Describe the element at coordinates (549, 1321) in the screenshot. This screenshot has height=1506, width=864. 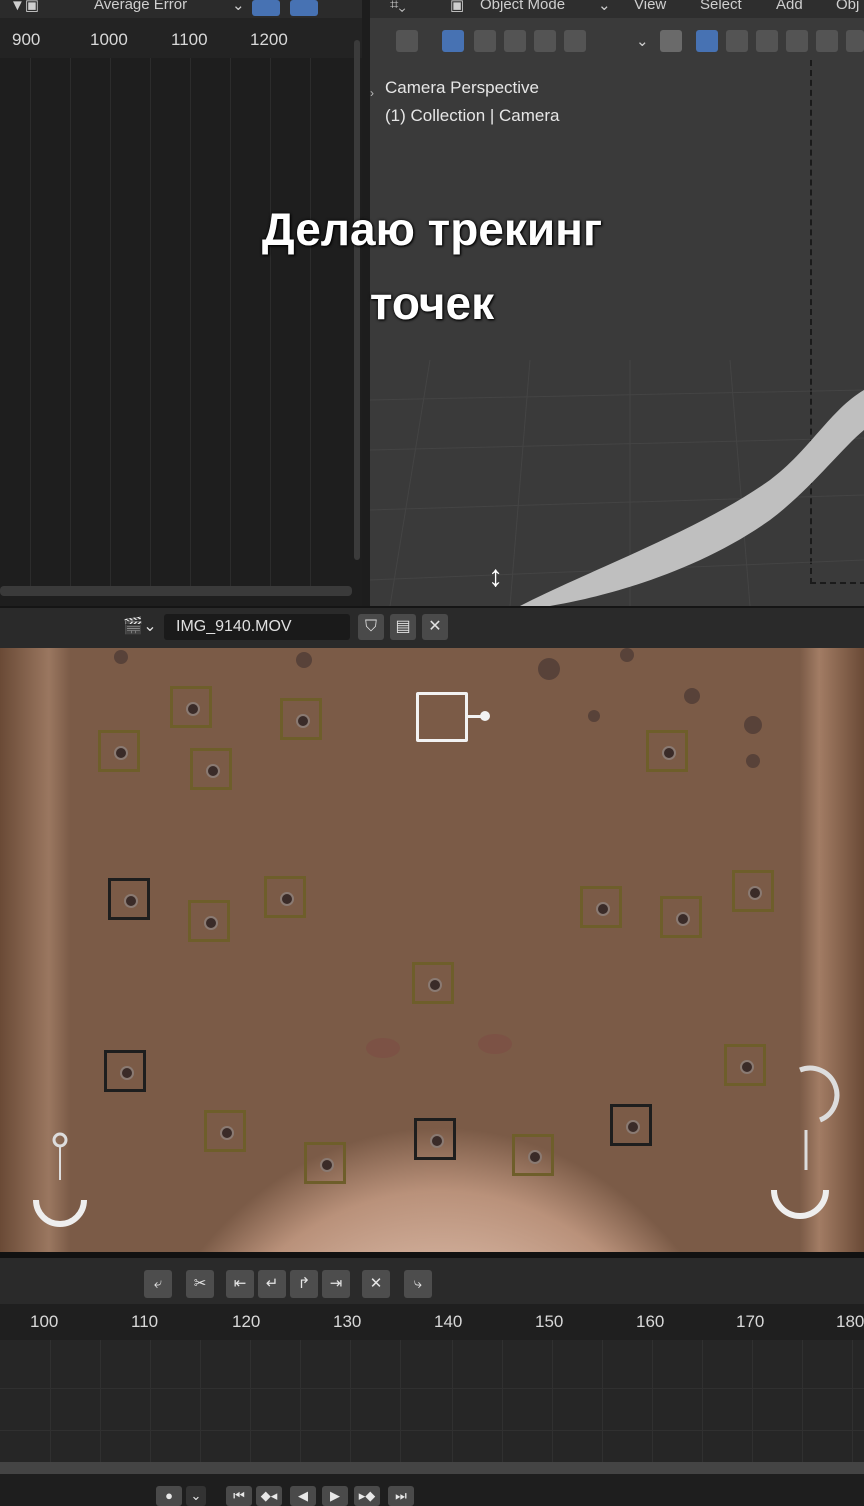
I see `timeline-tick: 150` at that location.